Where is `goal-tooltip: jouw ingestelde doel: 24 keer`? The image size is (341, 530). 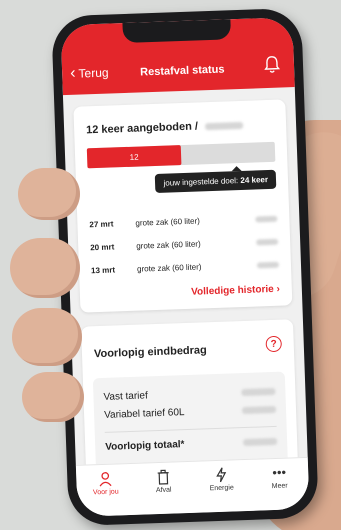
goal-tooltip: jouw ingestelde doel: 24 keer is located at coordinates (216, 181).